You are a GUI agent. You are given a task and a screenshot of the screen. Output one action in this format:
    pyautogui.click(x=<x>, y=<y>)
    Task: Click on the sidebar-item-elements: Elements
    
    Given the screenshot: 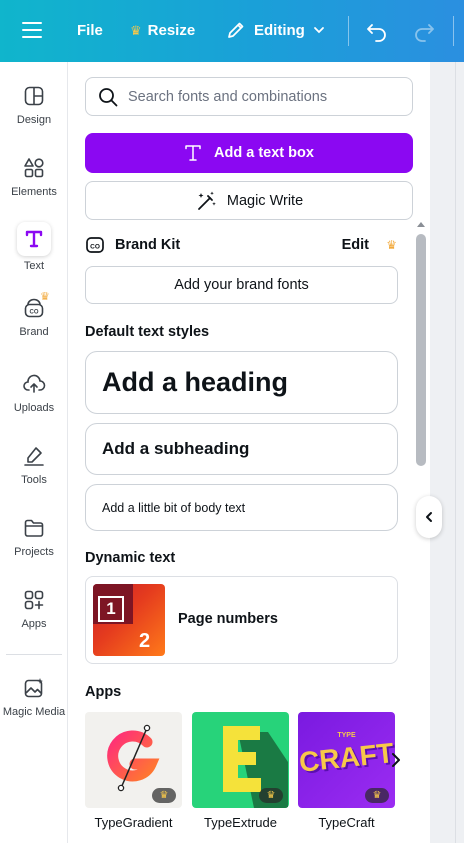 What is the action you would take?
    pyautogui.click(x=34, y=177)
    